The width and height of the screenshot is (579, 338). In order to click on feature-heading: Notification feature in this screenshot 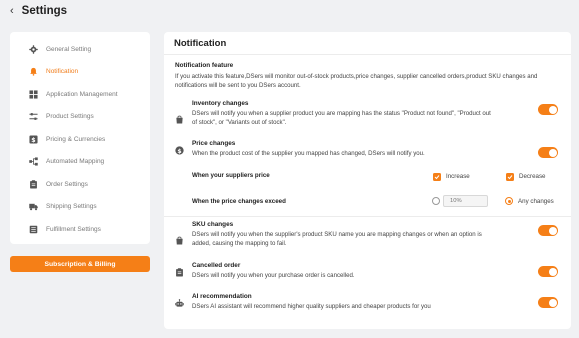, I will do `click(204, 65)`.